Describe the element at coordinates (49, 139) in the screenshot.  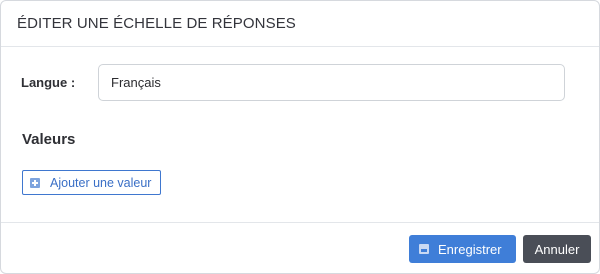
I see `values-heading: Valeurs` at that location.